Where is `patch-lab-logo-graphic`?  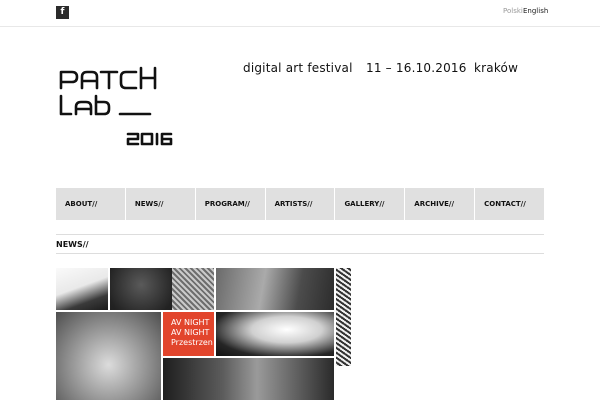 patch-lab-logo-graphic is located at coordinates (116, 106).